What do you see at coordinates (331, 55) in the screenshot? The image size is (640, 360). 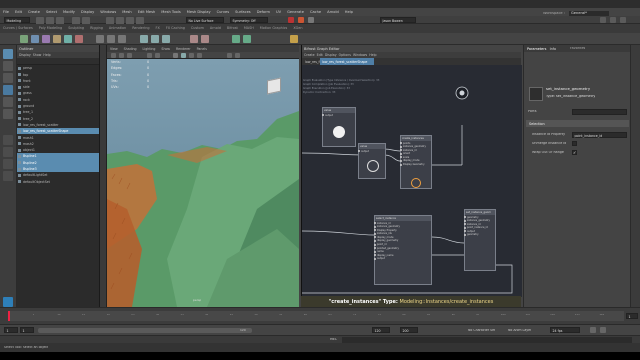 I see `graph-menu-display: Display` at bounding box center [331, 55].